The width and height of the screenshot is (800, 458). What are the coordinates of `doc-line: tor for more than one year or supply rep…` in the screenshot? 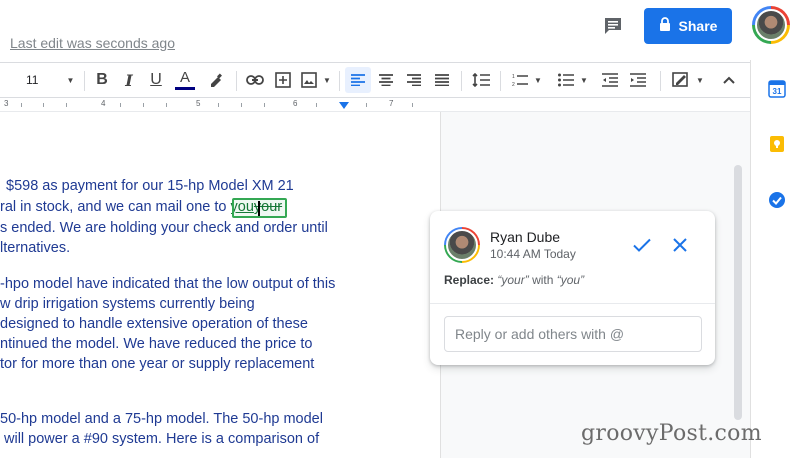 It's located at (157, 364).